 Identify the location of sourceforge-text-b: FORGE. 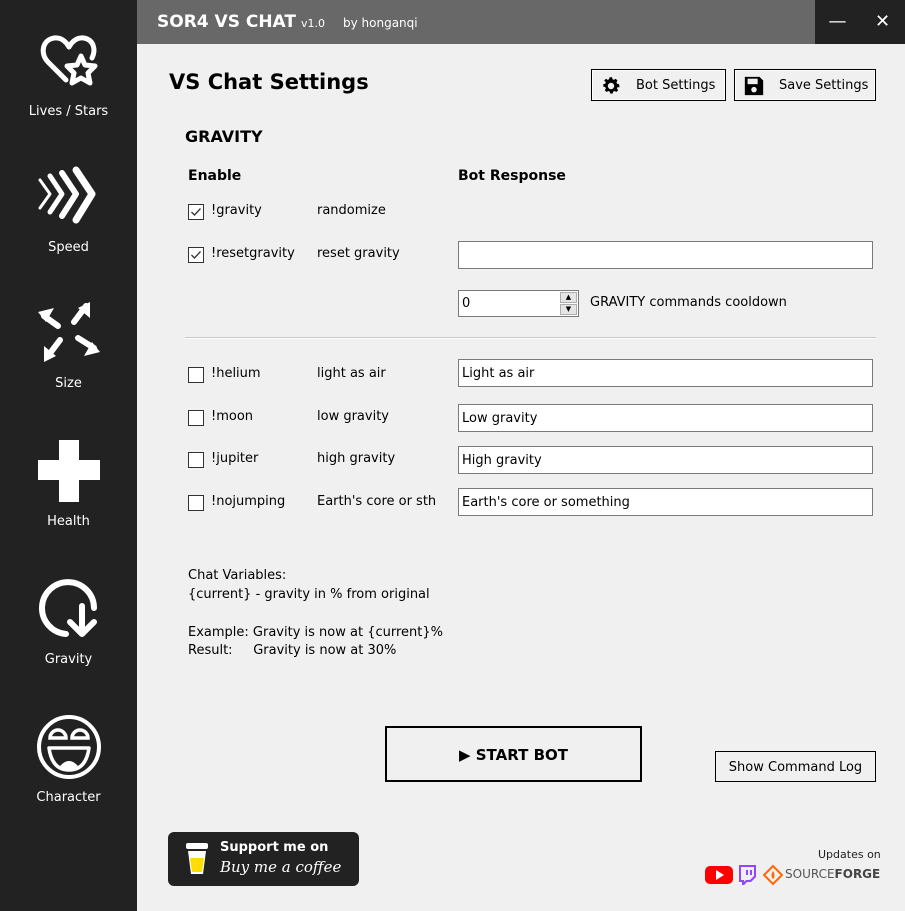
(857, 874).